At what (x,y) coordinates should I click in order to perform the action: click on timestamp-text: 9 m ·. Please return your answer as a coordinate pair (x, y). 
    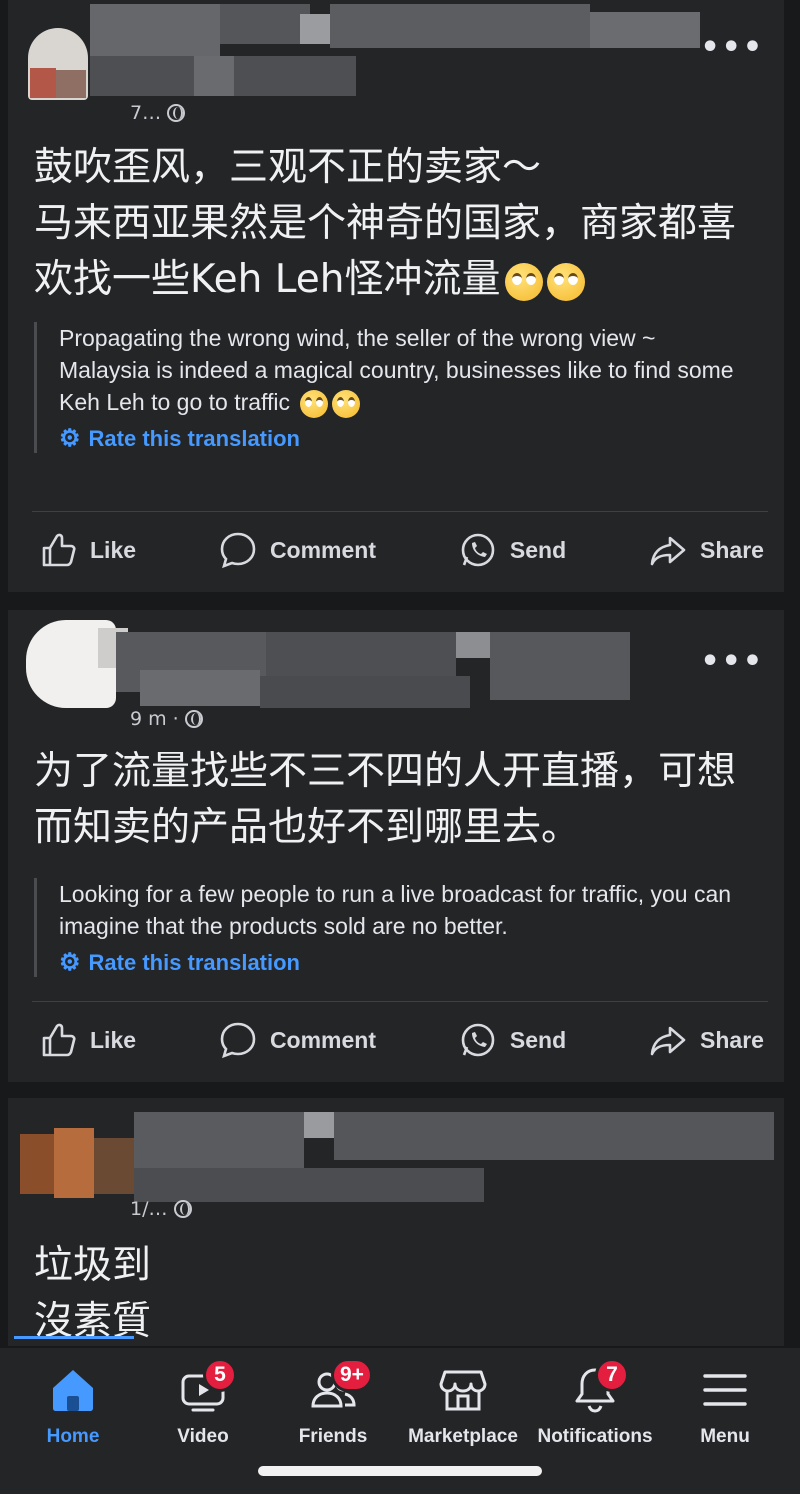
    Looking at the image, I should click on (154, 719).